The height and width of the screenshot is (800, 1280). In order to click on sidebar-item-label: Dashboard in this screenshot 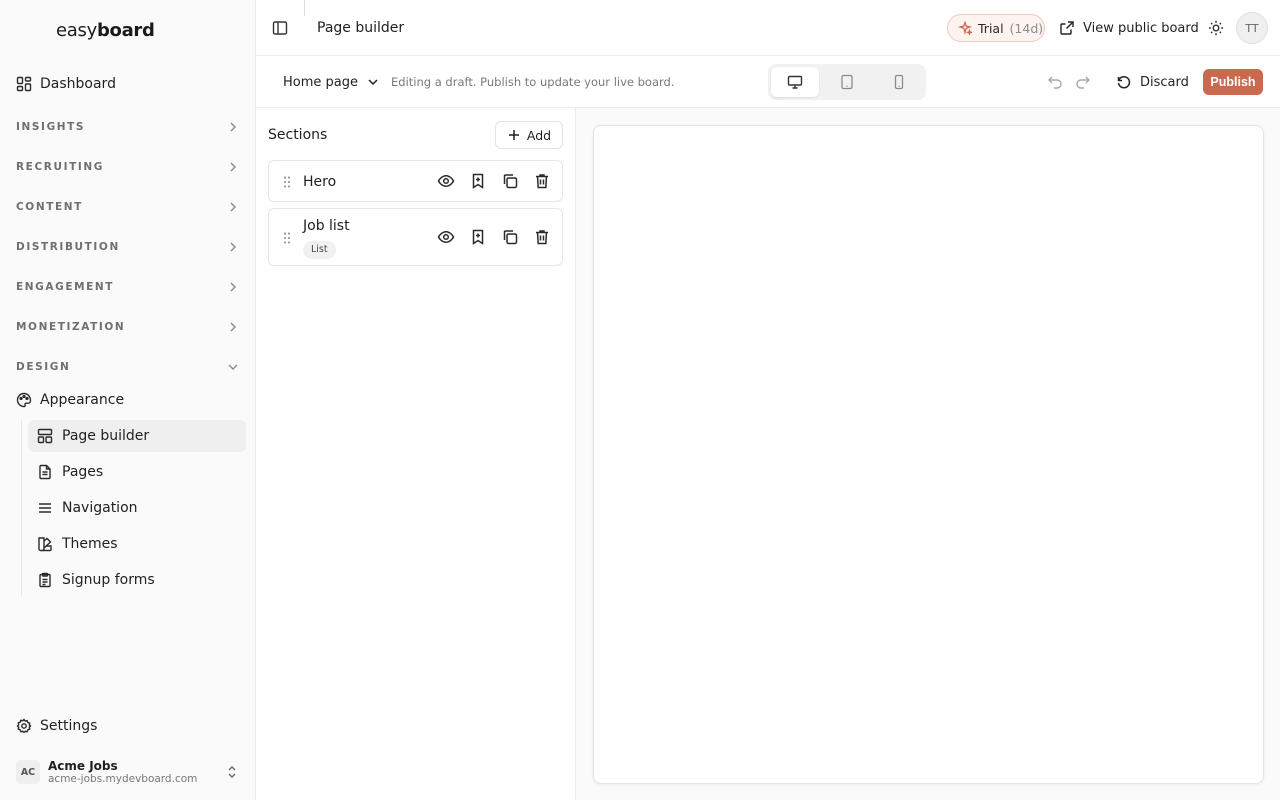, I will do `click(78, 84)`.